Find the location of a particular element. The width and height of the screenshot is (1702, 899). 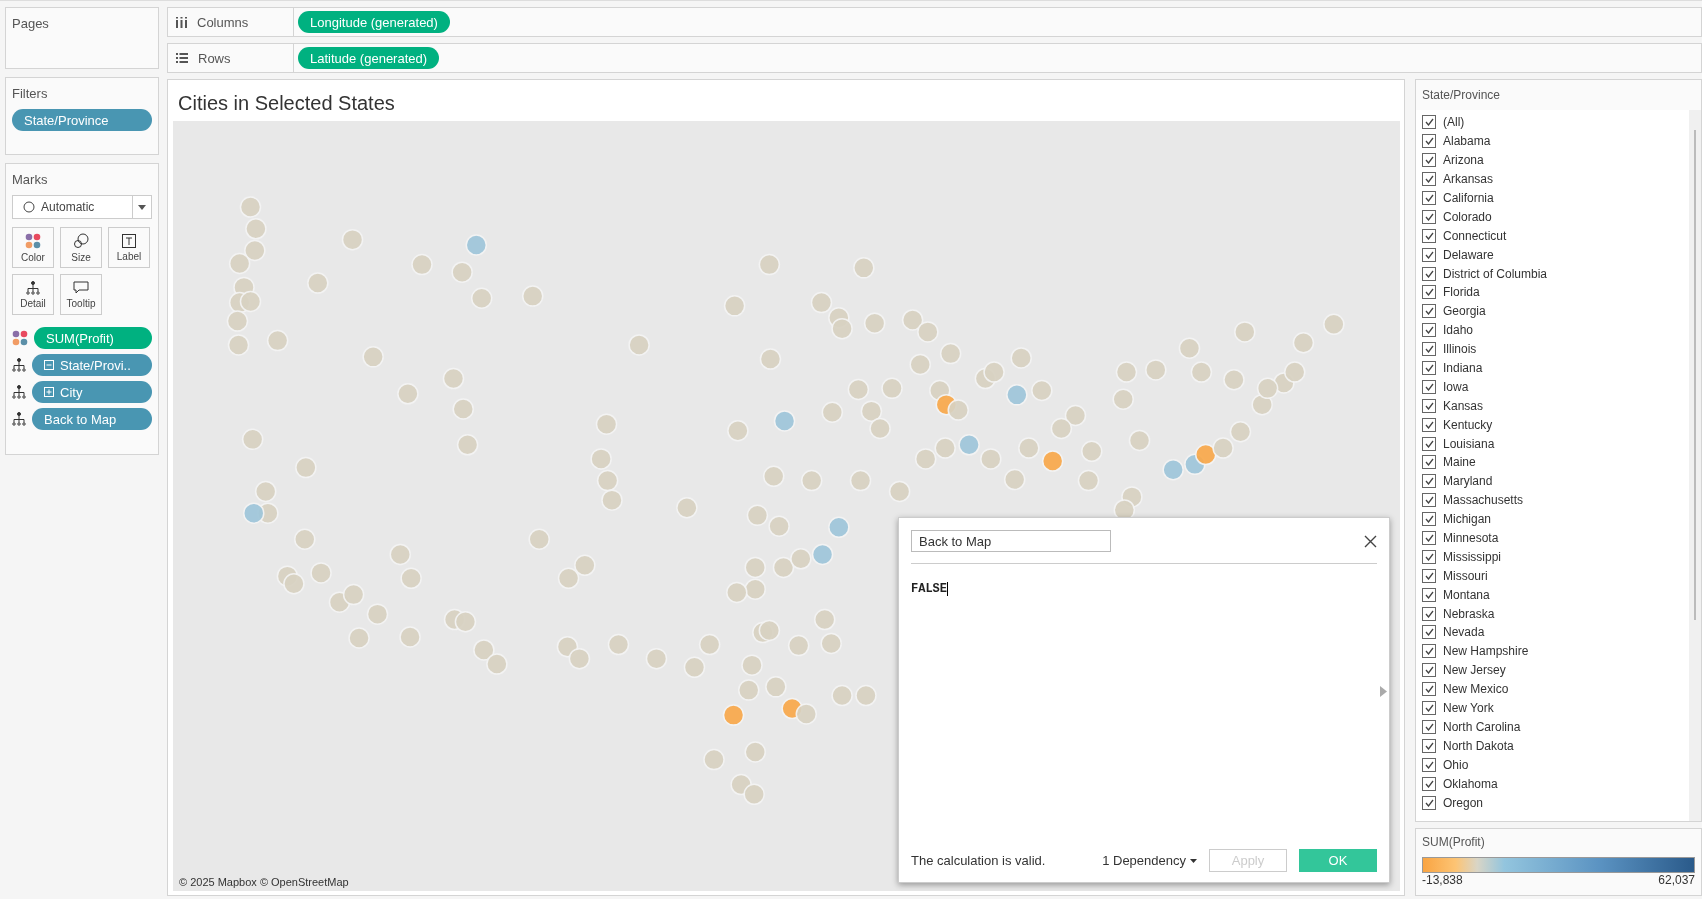

filter-item: Delaware is located at coordinates (1552, 255).